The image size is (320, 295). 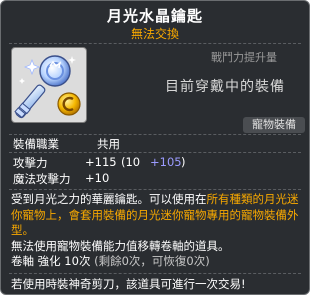 I want to click on gold-coin-icon, so click(x=69, y=104).